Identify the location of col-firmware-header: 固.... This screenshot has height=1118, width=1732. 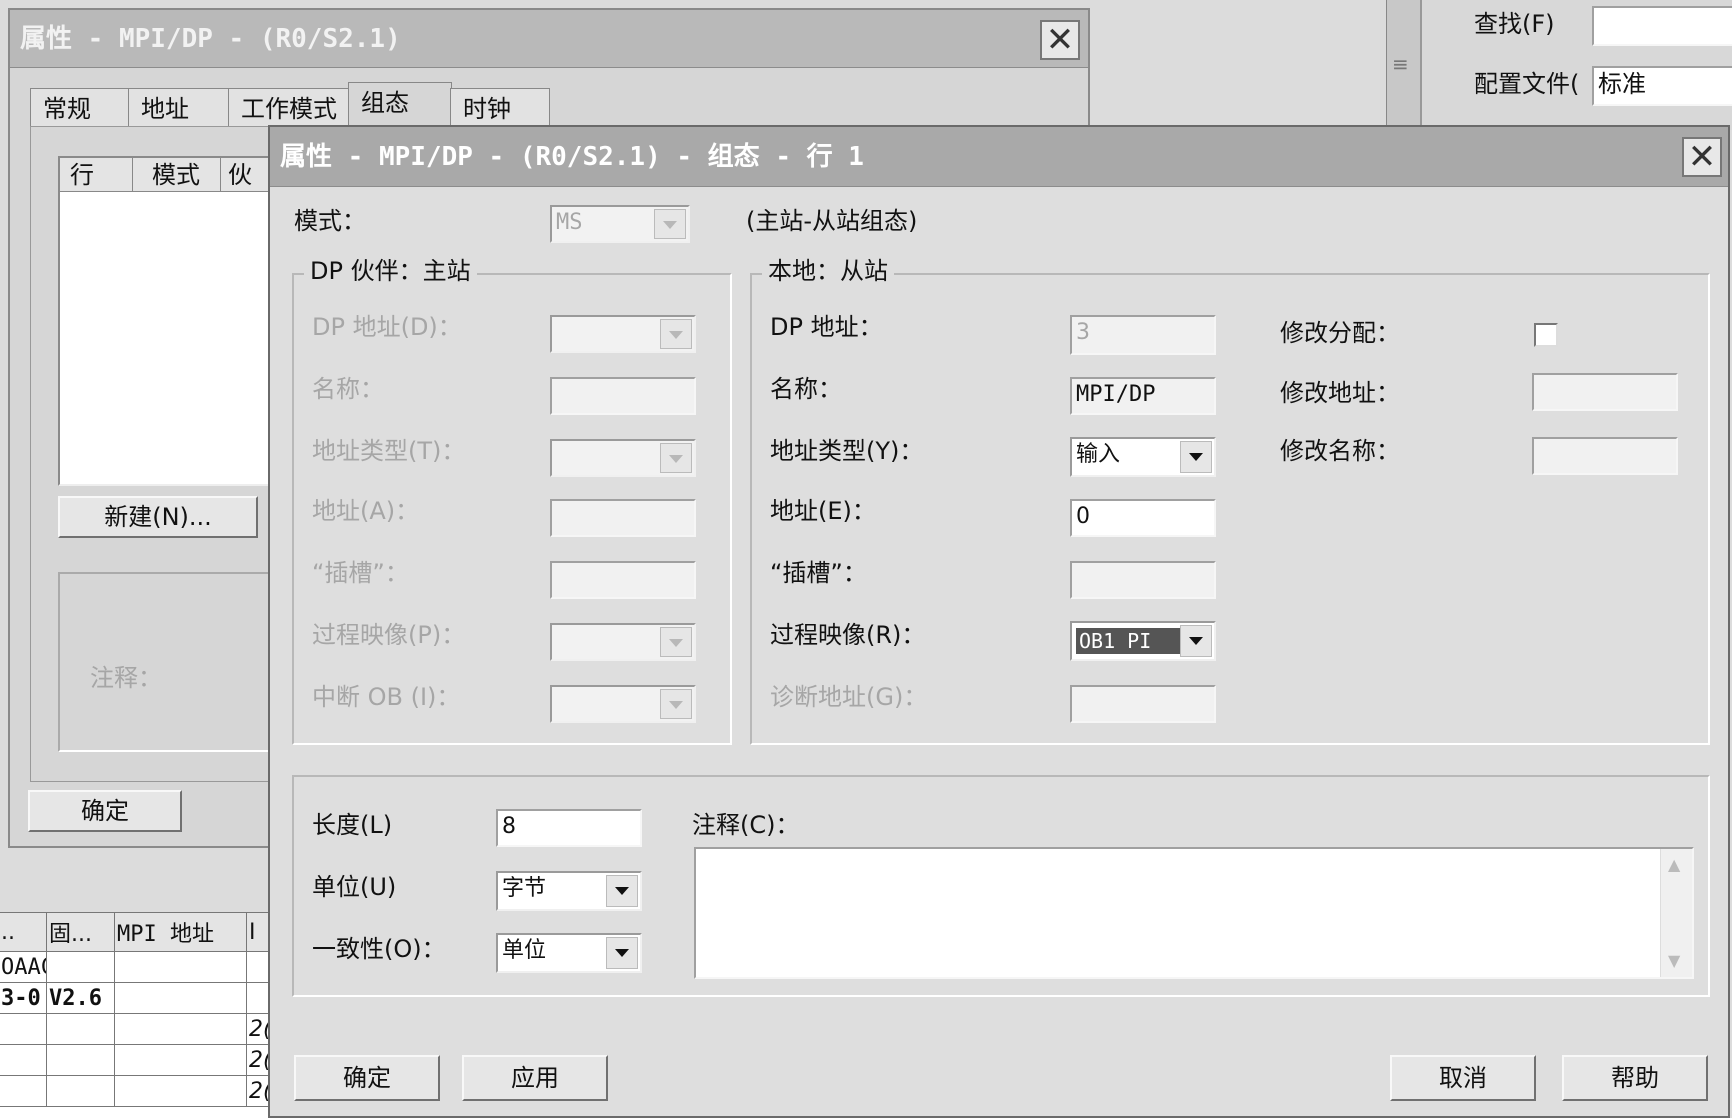
(80, 932).